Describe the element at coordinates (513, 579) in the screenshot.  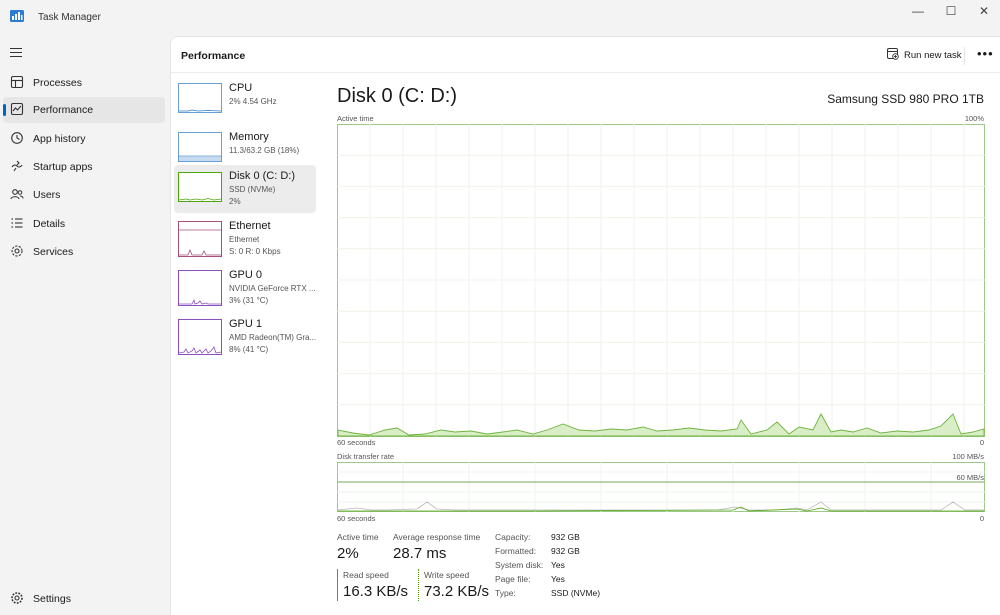
I see `prop-key: Page file:` at that location.